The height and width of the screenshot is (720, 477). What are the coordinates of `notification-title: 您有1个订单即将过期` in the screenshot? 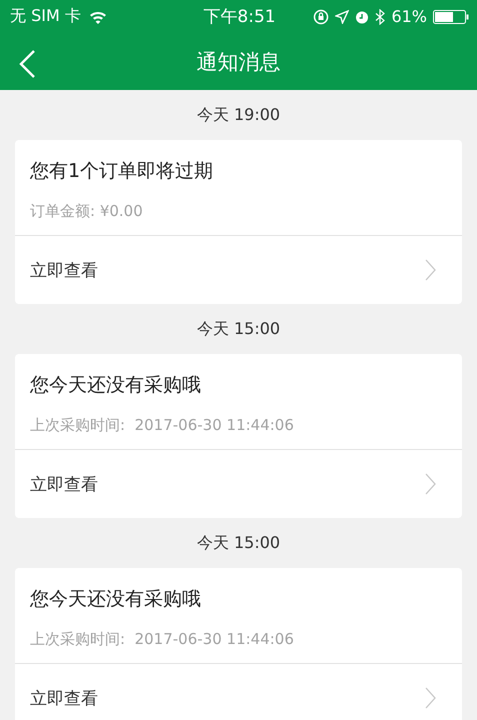 It's located at (122, 171).